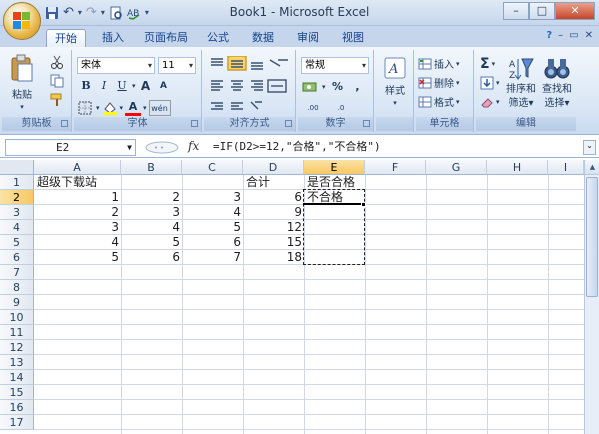  I want to click on cell-d1: 合计, so click(258, 182).